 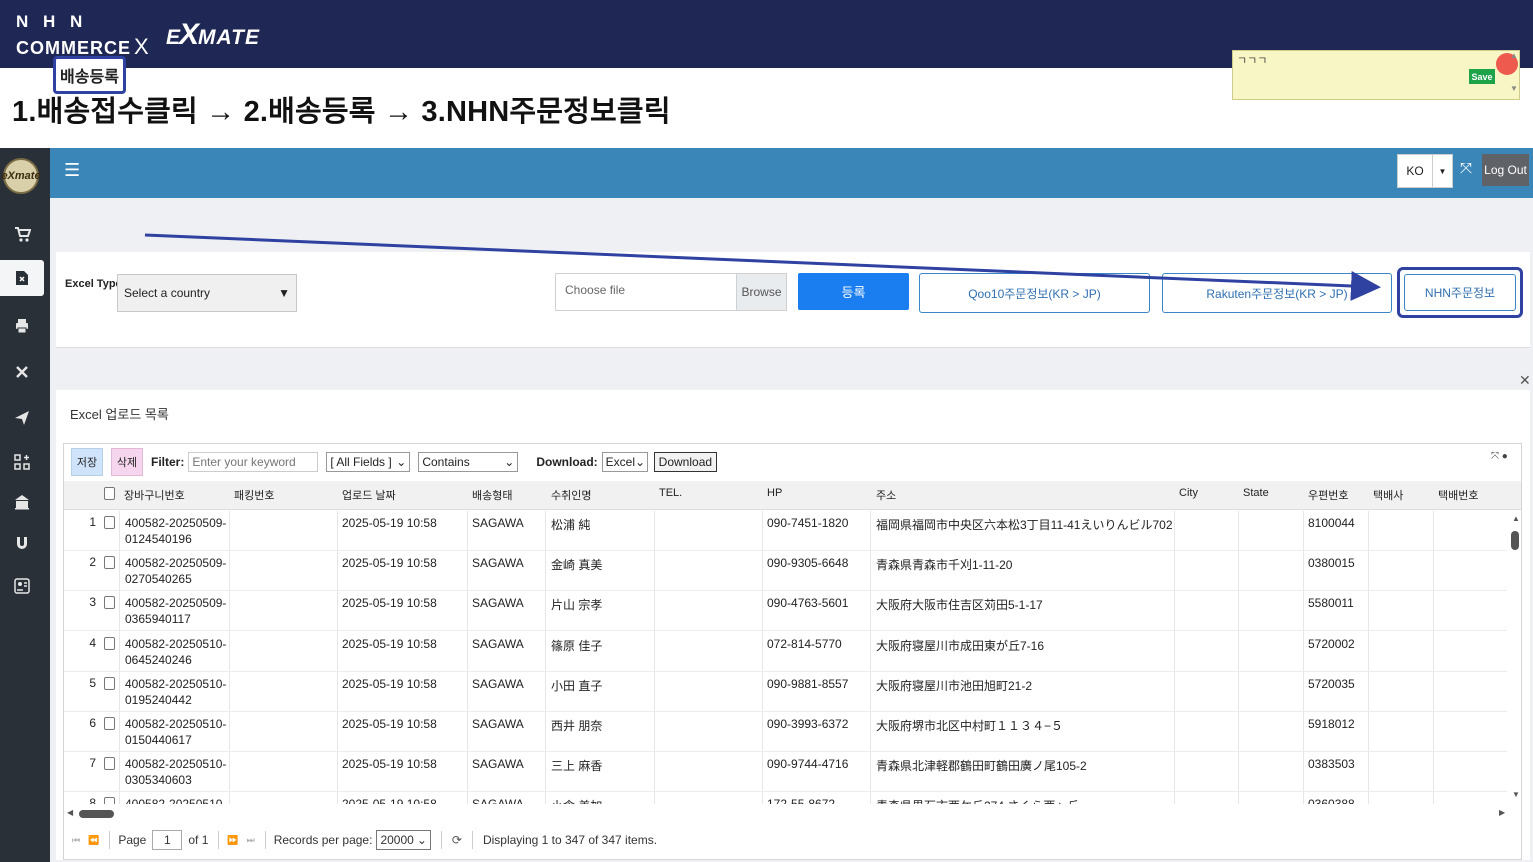 I want to click on file-icon, so click(x=22, y=278).